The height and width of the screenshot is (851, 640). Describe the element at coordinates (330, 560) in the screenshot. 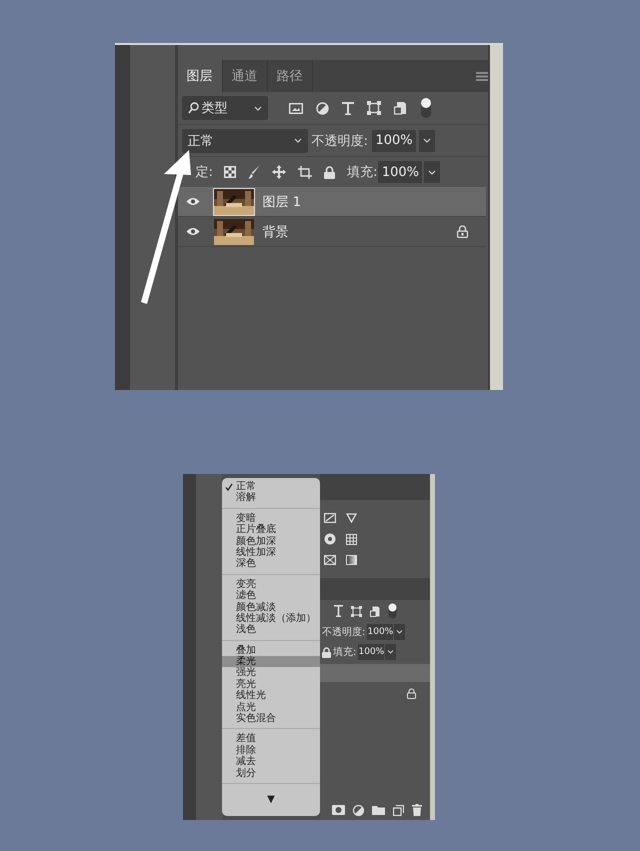

I see `channel-mixer-icon` at that location.